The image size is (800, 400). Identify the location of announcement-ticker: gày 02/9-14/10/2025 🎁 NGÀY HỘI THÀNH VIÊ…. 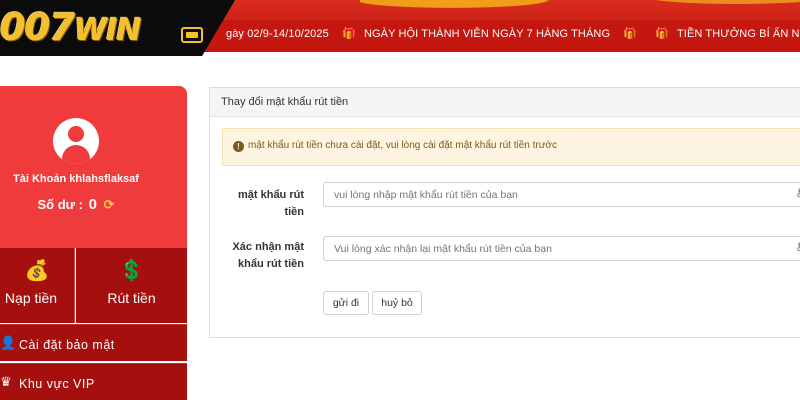
(513, 33).